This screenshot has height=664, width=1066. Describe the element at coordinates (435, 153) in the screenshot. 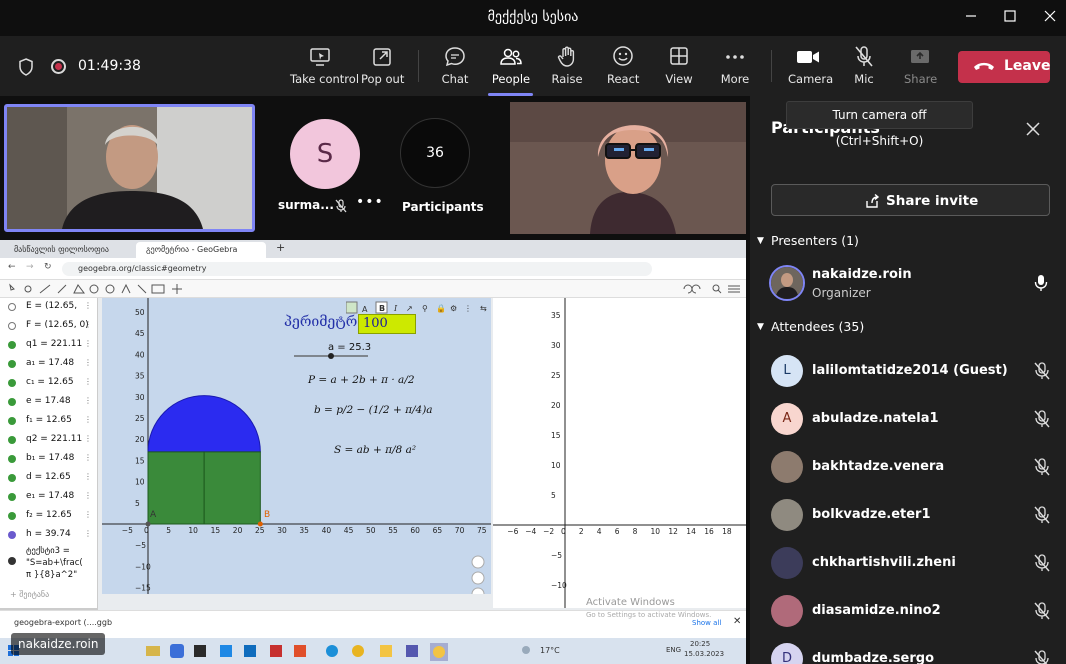

I see `participants-count-tile: 36` at that location.